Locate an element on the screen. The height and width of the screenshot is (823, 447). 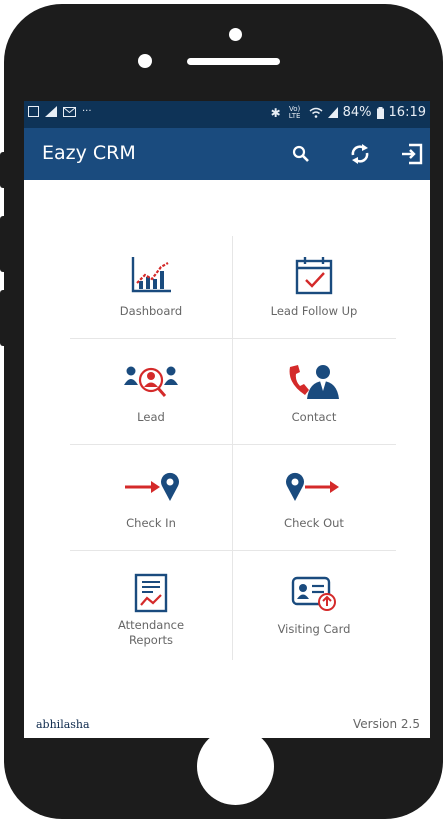
home-button is located at coordinates (235, 766).